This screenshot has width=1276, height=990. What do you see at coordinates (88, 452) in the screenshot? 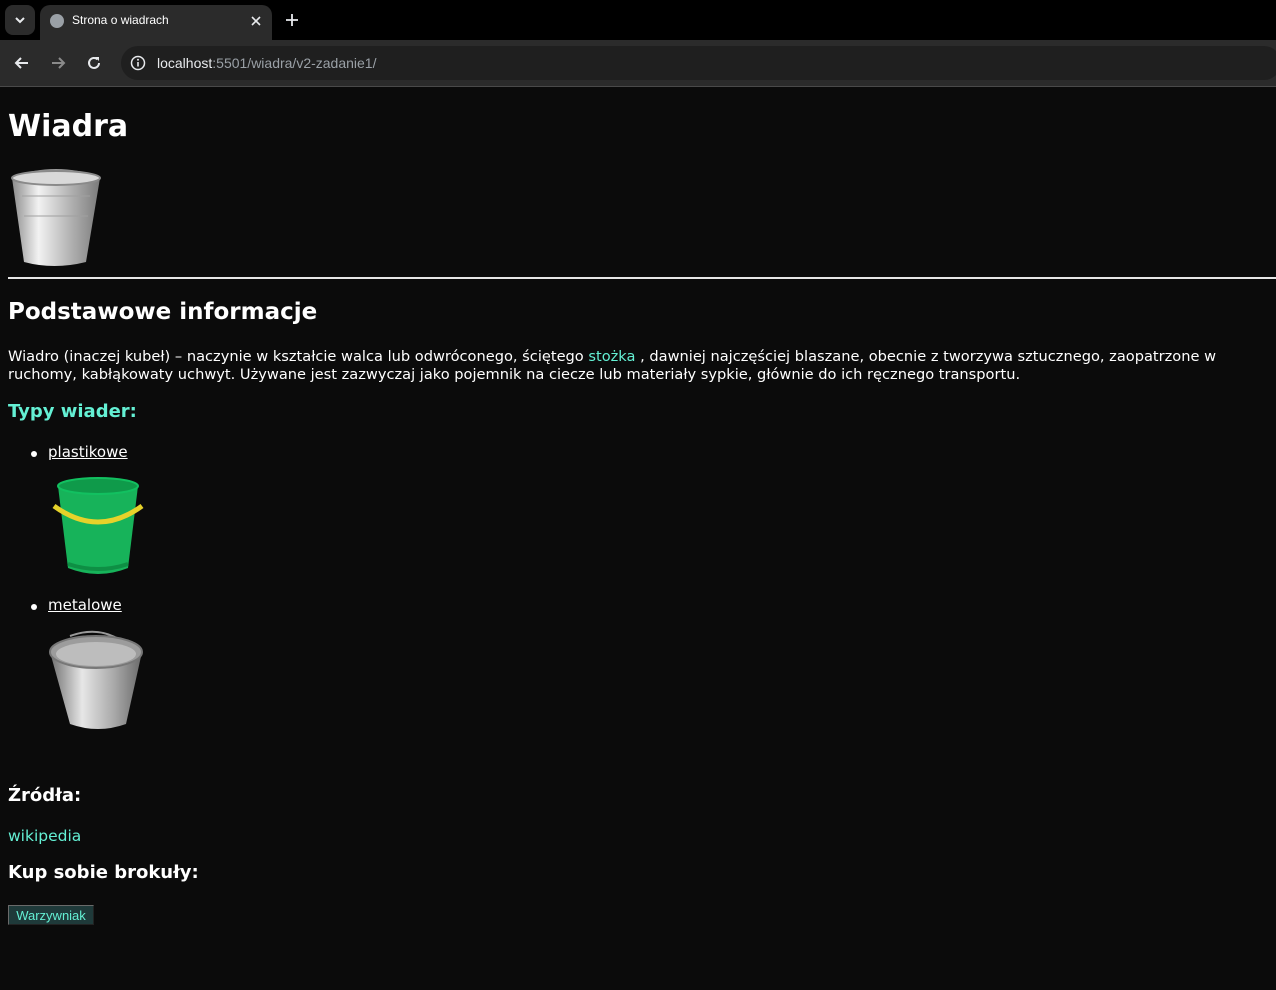
I see `plastic-link: plastikowe` at bounding box center [88, 452].